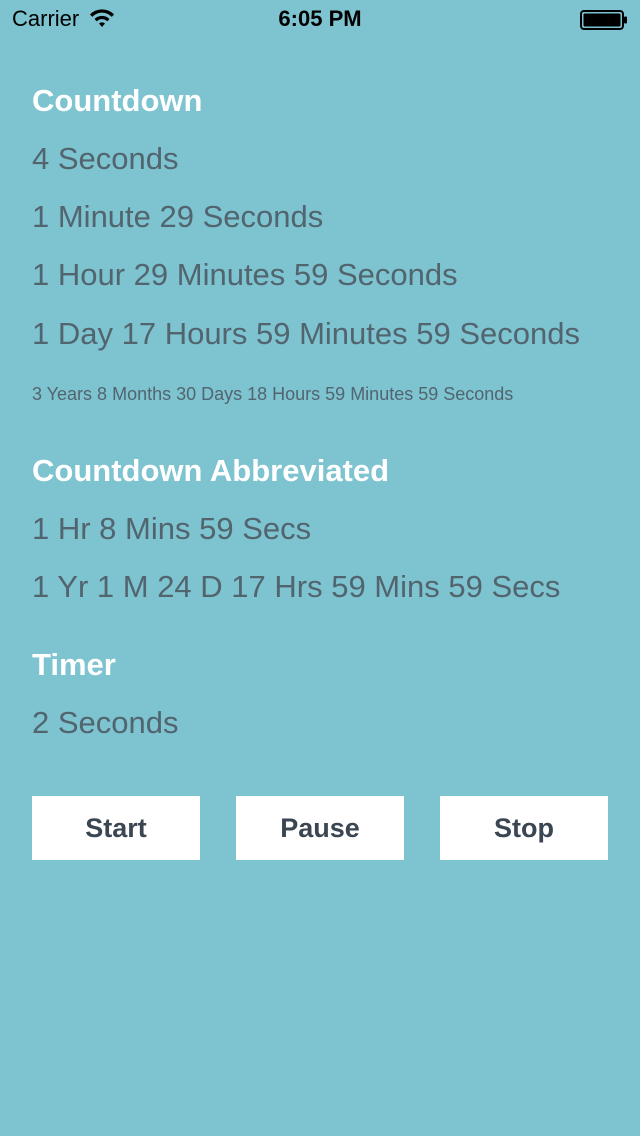 The height and width of the screenshot is (1136, 640). I want to click on battery-icon, so click(603, 20).